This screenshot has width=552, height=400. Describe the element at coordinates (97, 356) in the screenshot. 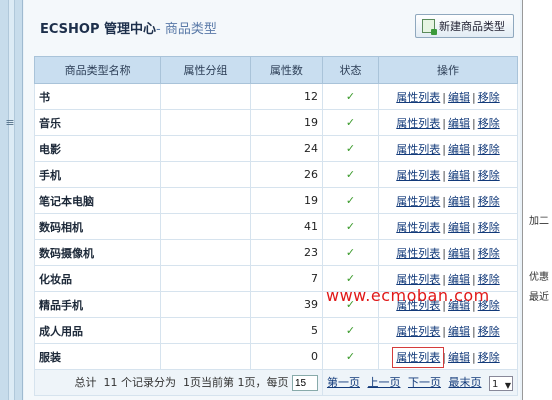

I see `type-name: 服装` at that location.